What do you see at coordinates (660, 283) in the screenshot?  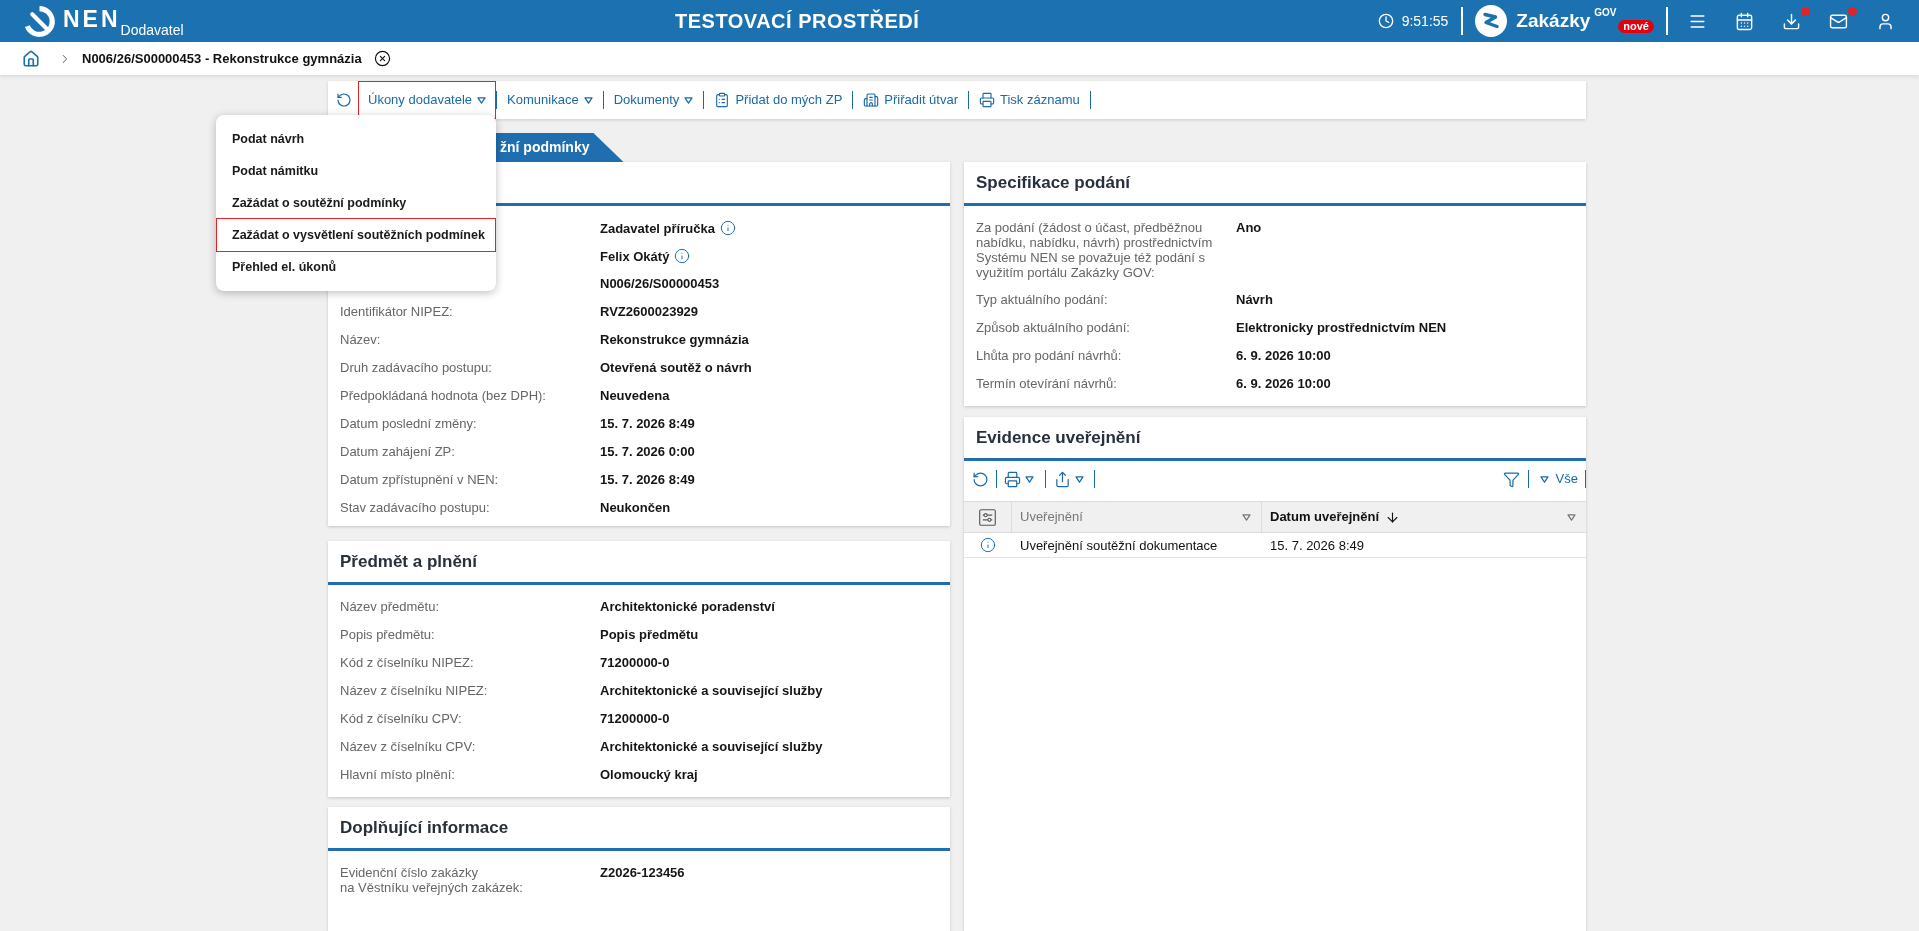 I see `field-value: N006/26/S00000453` at bounding box center [660, 283].